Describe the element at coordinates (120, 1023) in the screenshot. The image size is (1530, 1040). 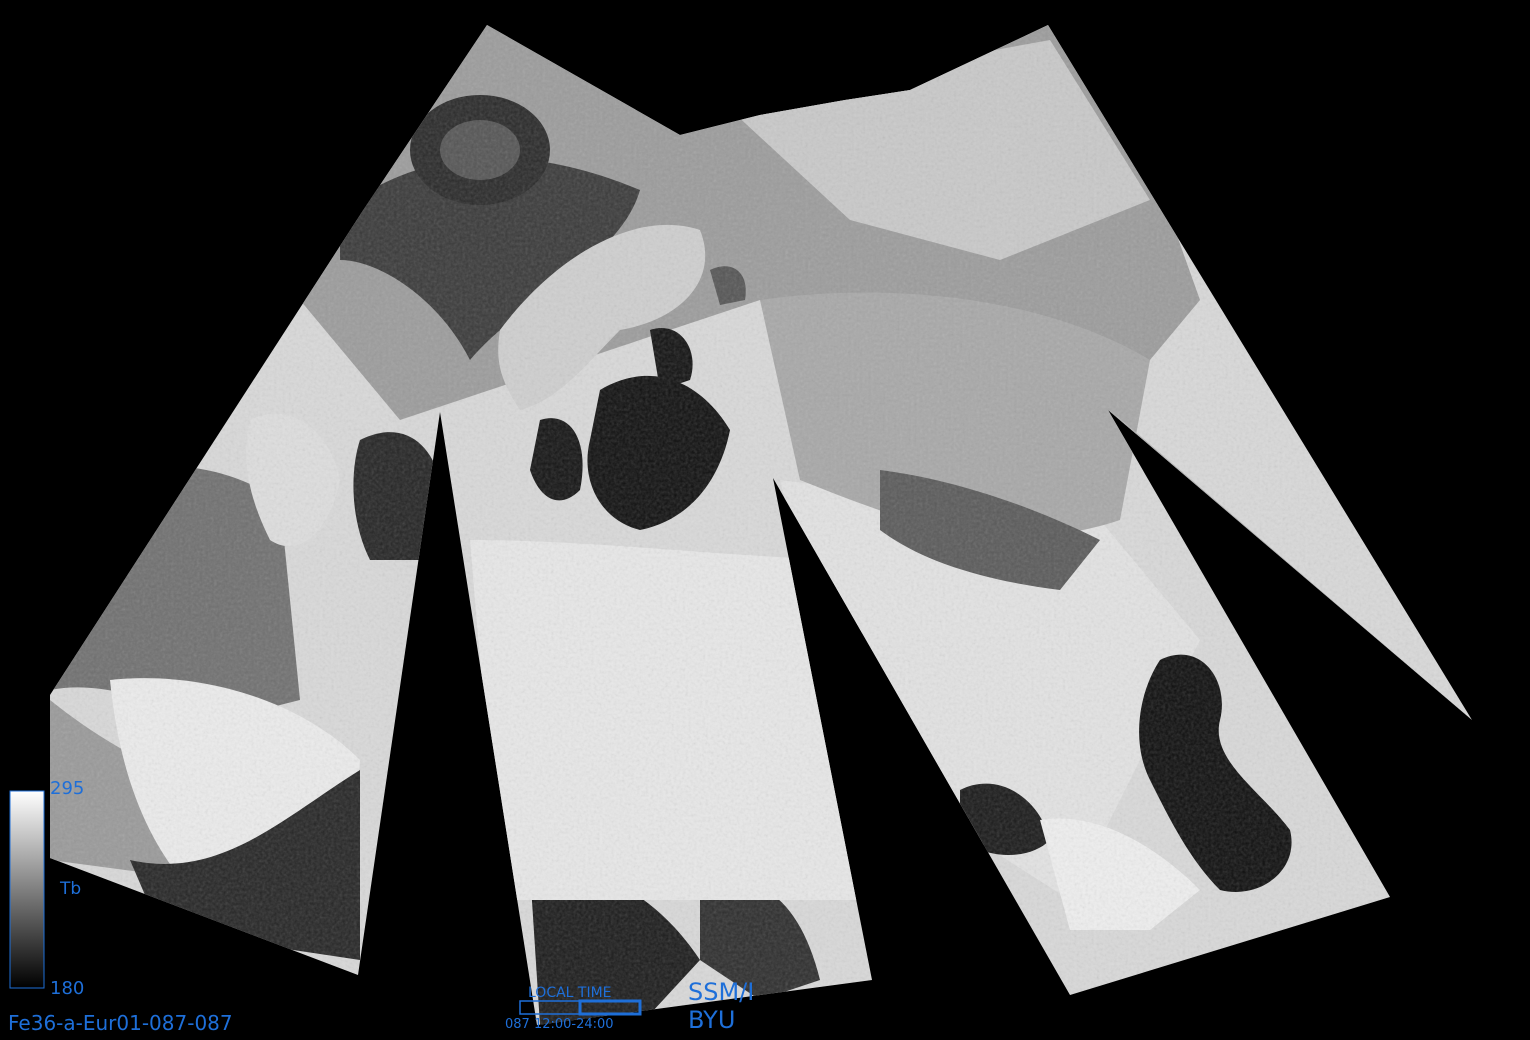
I see `image-name: Fe36-a-Eur01-087-087` at that location.